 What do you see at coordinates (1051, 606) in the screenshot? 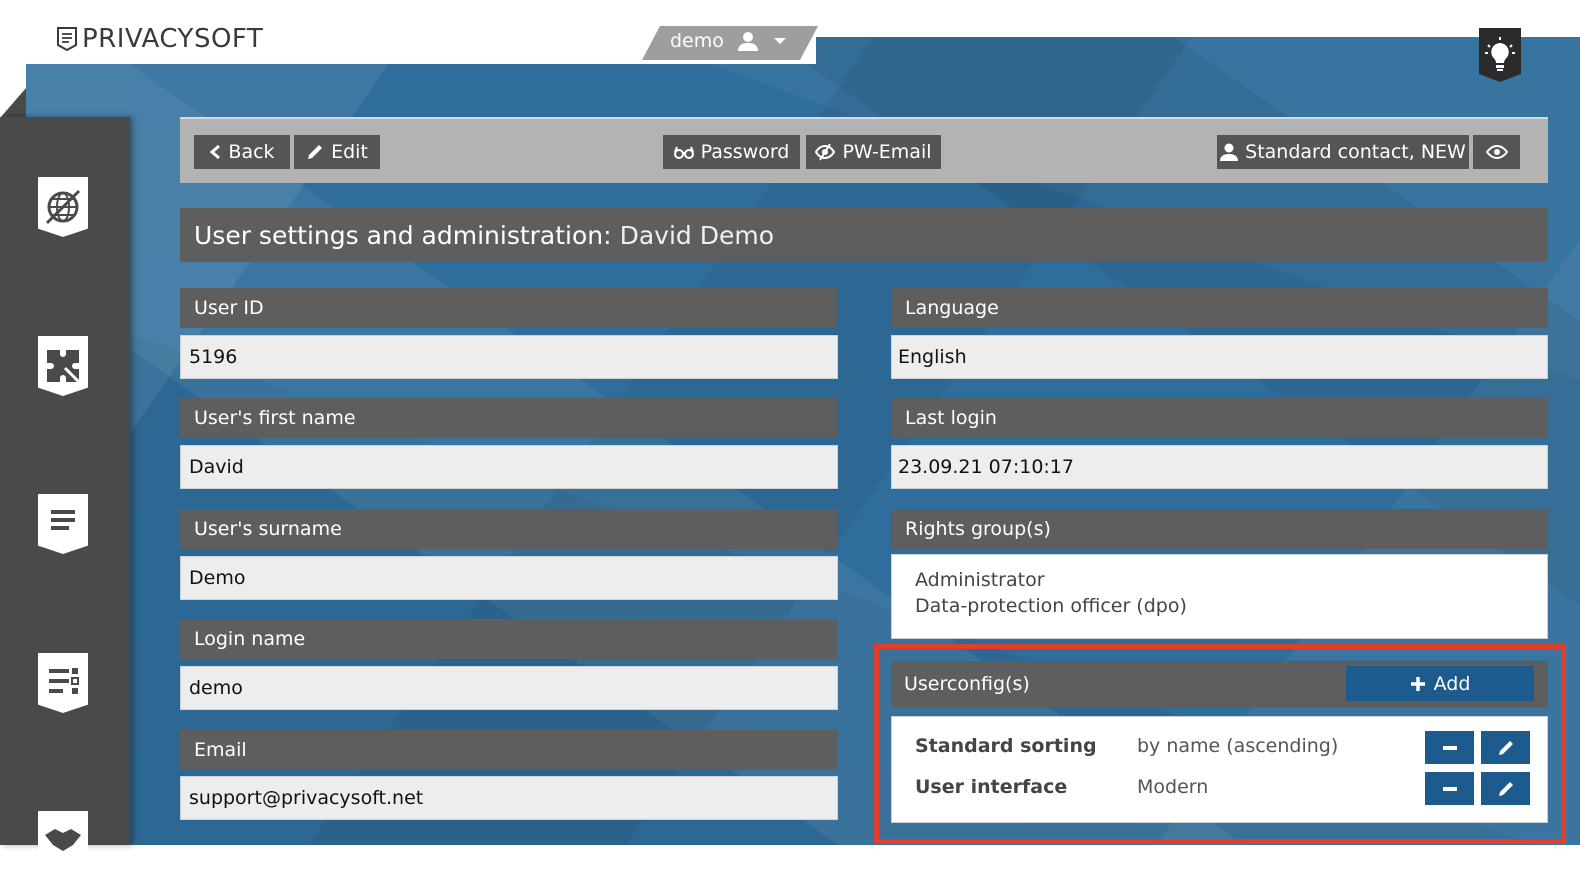
I see `list-item: Data-protection officer (dpo)` at bounding box center [1051, 606].